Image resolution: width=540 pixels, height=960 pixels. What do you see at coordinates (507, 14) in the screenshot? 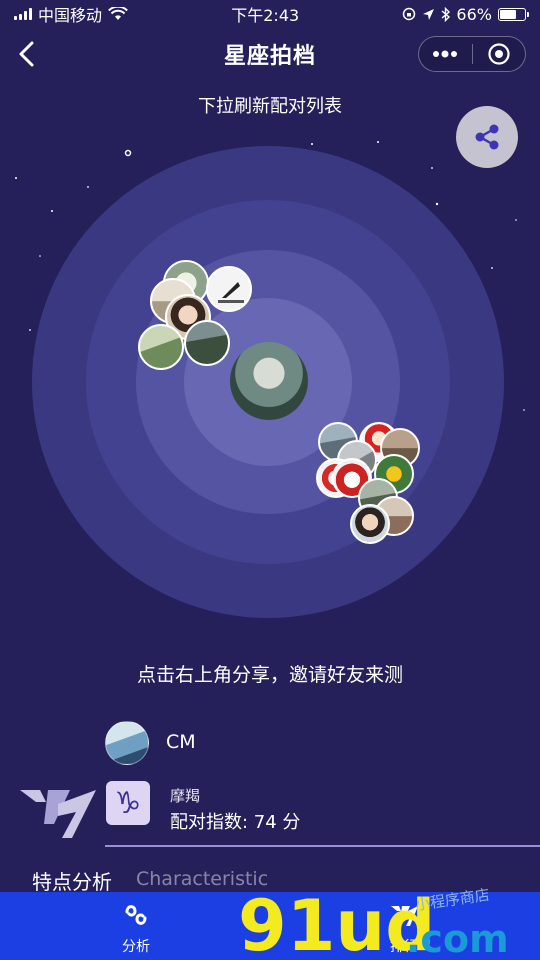
I see `battery-level-fill` at bounding box center [507, 14].